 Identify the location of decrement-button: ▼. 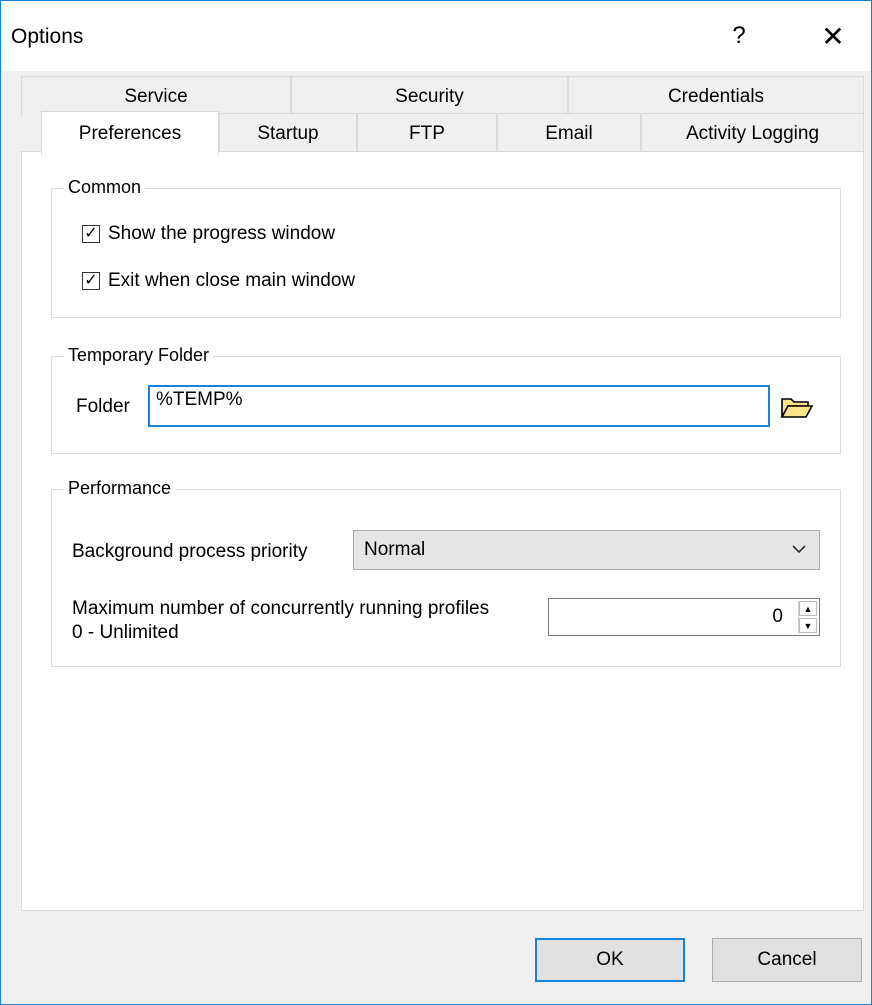
(808, 625).